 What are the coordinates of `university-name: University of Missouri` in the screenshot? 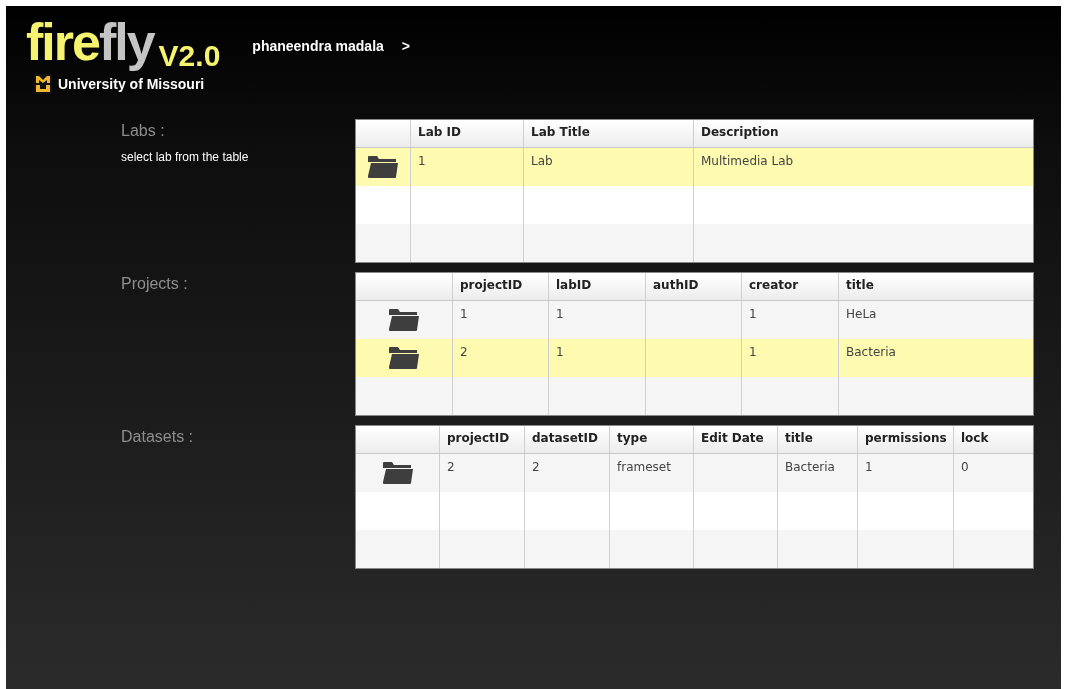 It's located at (131, 84).